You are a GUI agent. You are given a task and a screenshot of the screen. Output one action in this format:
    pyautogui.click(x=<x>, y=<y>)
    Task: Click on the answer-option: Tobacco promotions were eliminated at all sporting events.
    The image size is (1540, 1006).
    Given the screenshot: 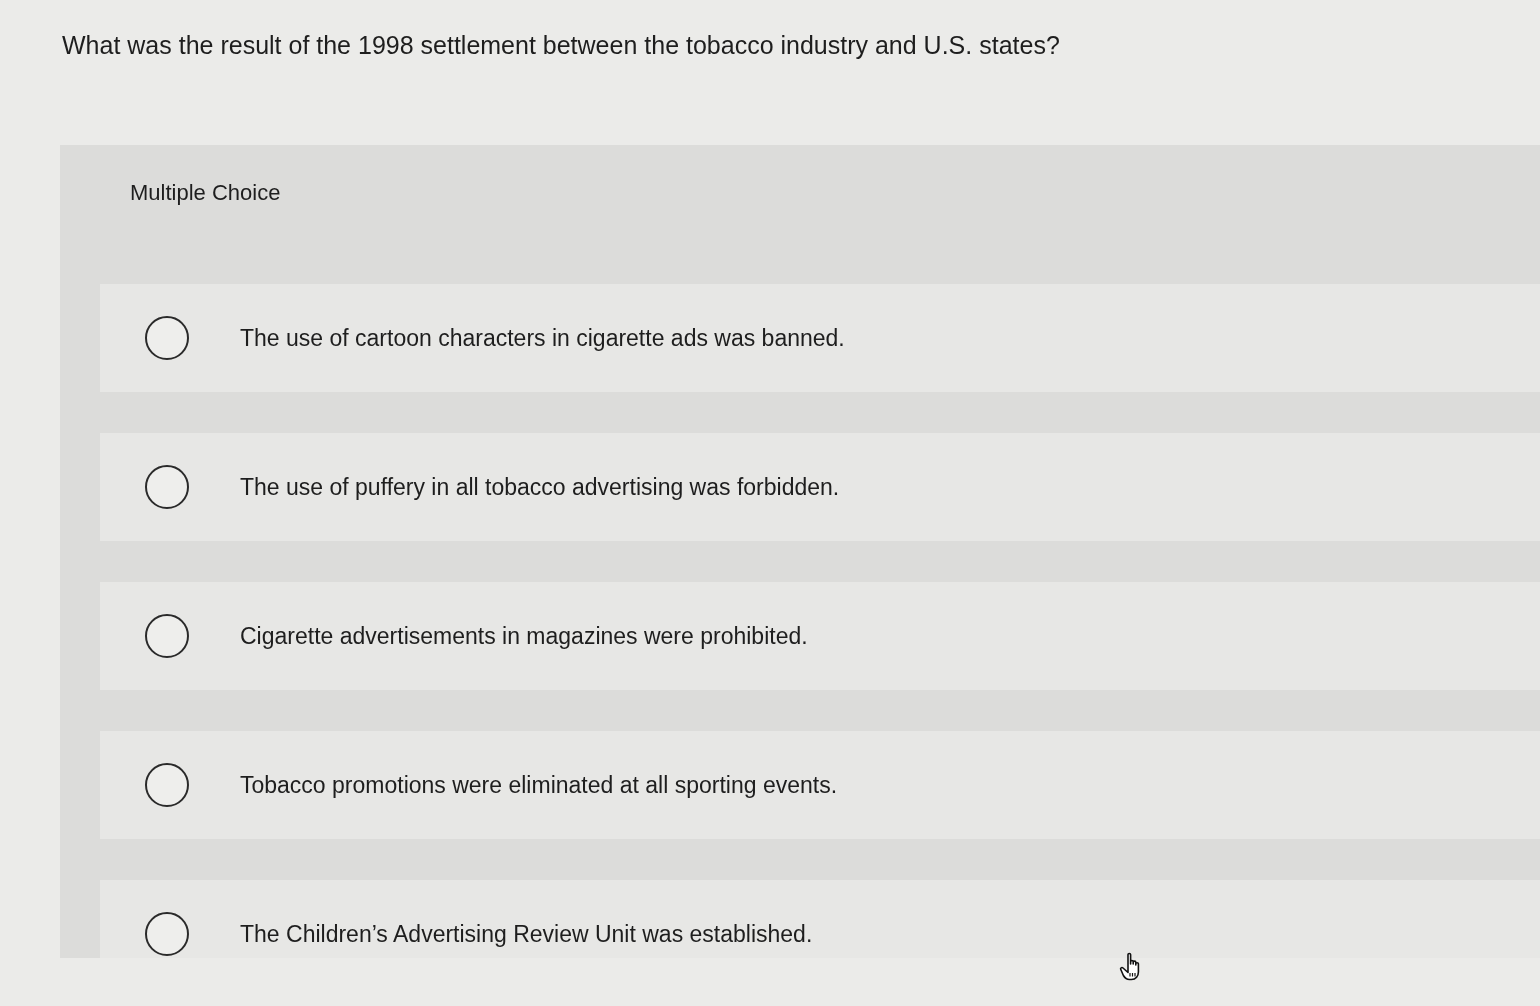 What is the action you would take?
    pyautogui.click(x=820, y=785)
    